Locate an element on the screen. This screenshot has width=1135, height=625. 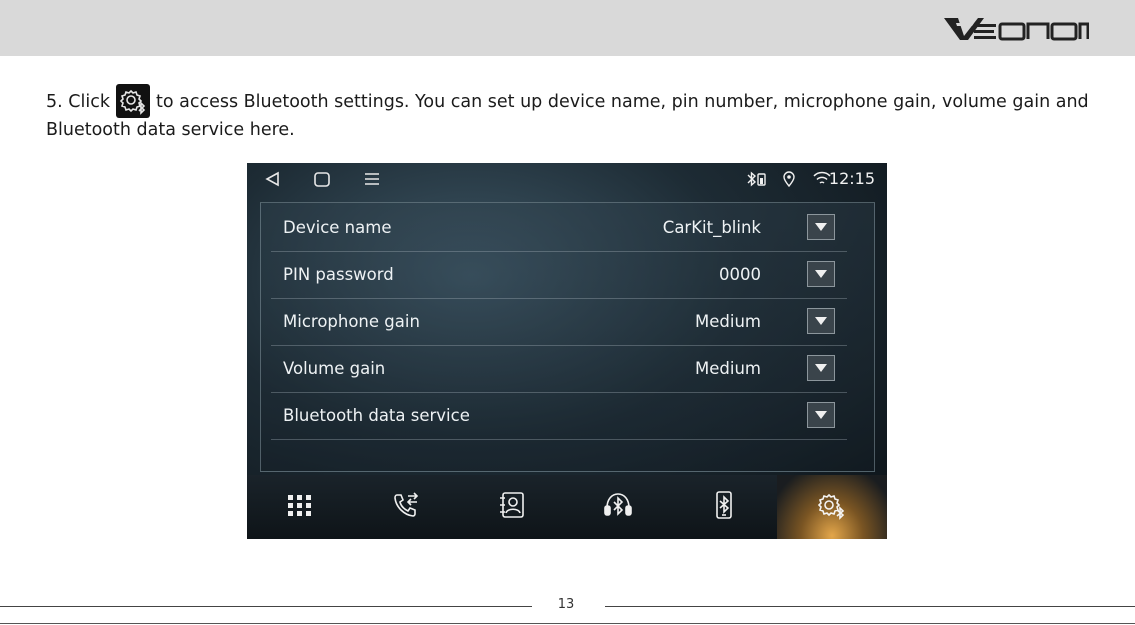
dialpad-icon is located at coordinates (299, 505).